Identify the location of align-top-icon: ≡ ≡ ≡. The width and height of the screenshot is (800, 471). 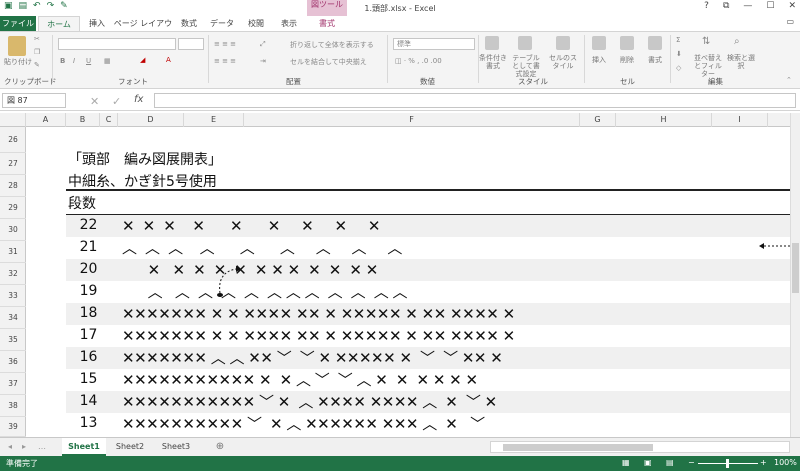
(225, 44).